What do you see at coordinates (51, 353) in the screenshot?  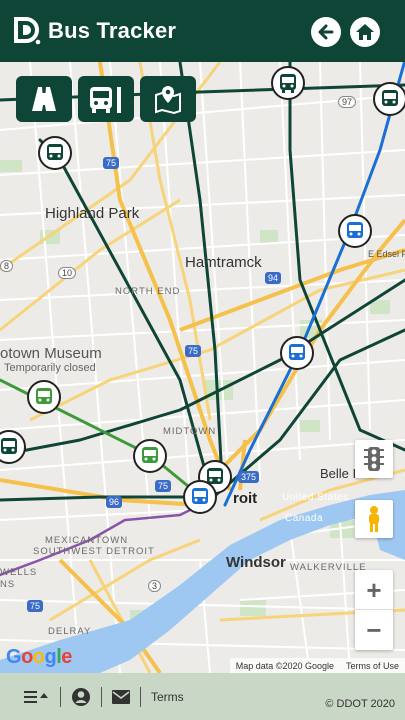 I see `label-museum: otown Museum` at bounding box center [51, 353].